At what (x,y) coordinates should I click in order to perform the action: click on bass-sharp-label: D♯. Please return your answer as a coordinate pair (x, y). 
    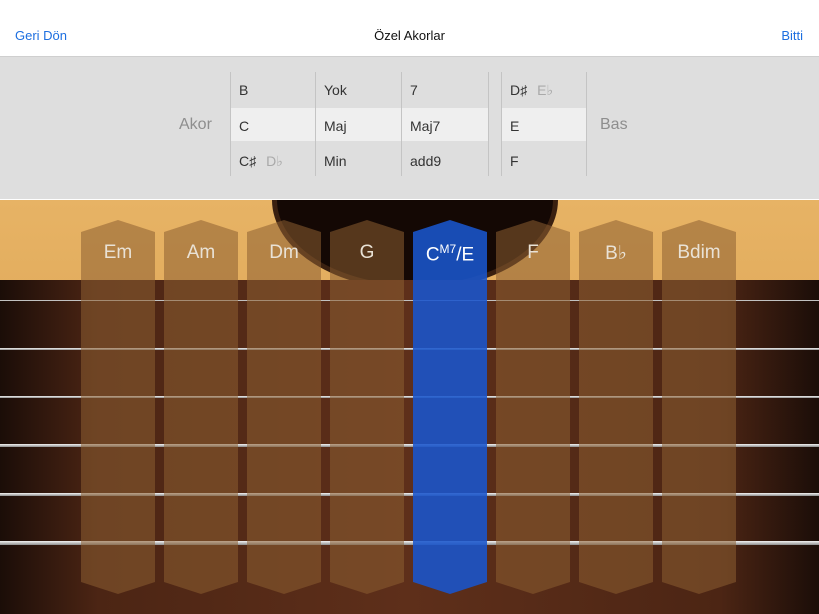
    Looking at the image, I should click on (519, 90).